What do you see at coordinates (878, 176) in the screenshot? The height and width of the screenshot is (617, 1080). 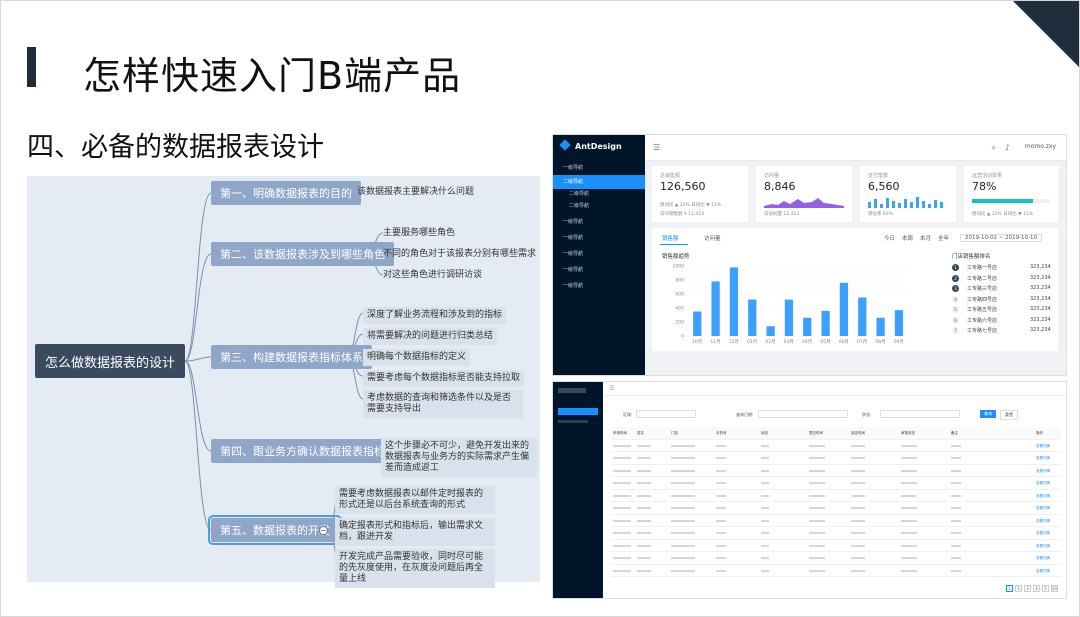 I see `card-label: 支付笔数` at bounding box center [878, 176].